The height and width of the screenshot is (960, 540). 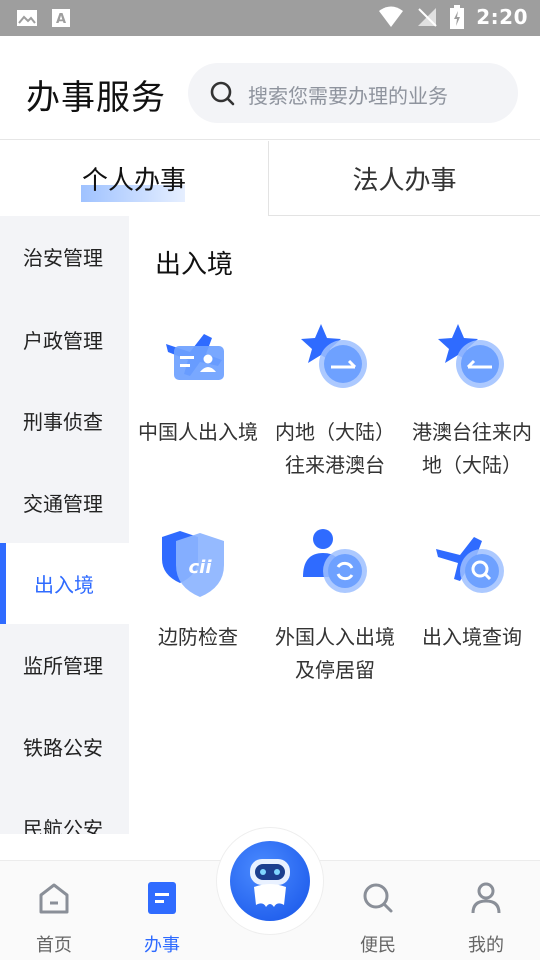 I want to click on gallery-notification-icon, so click(x=27, y=18).